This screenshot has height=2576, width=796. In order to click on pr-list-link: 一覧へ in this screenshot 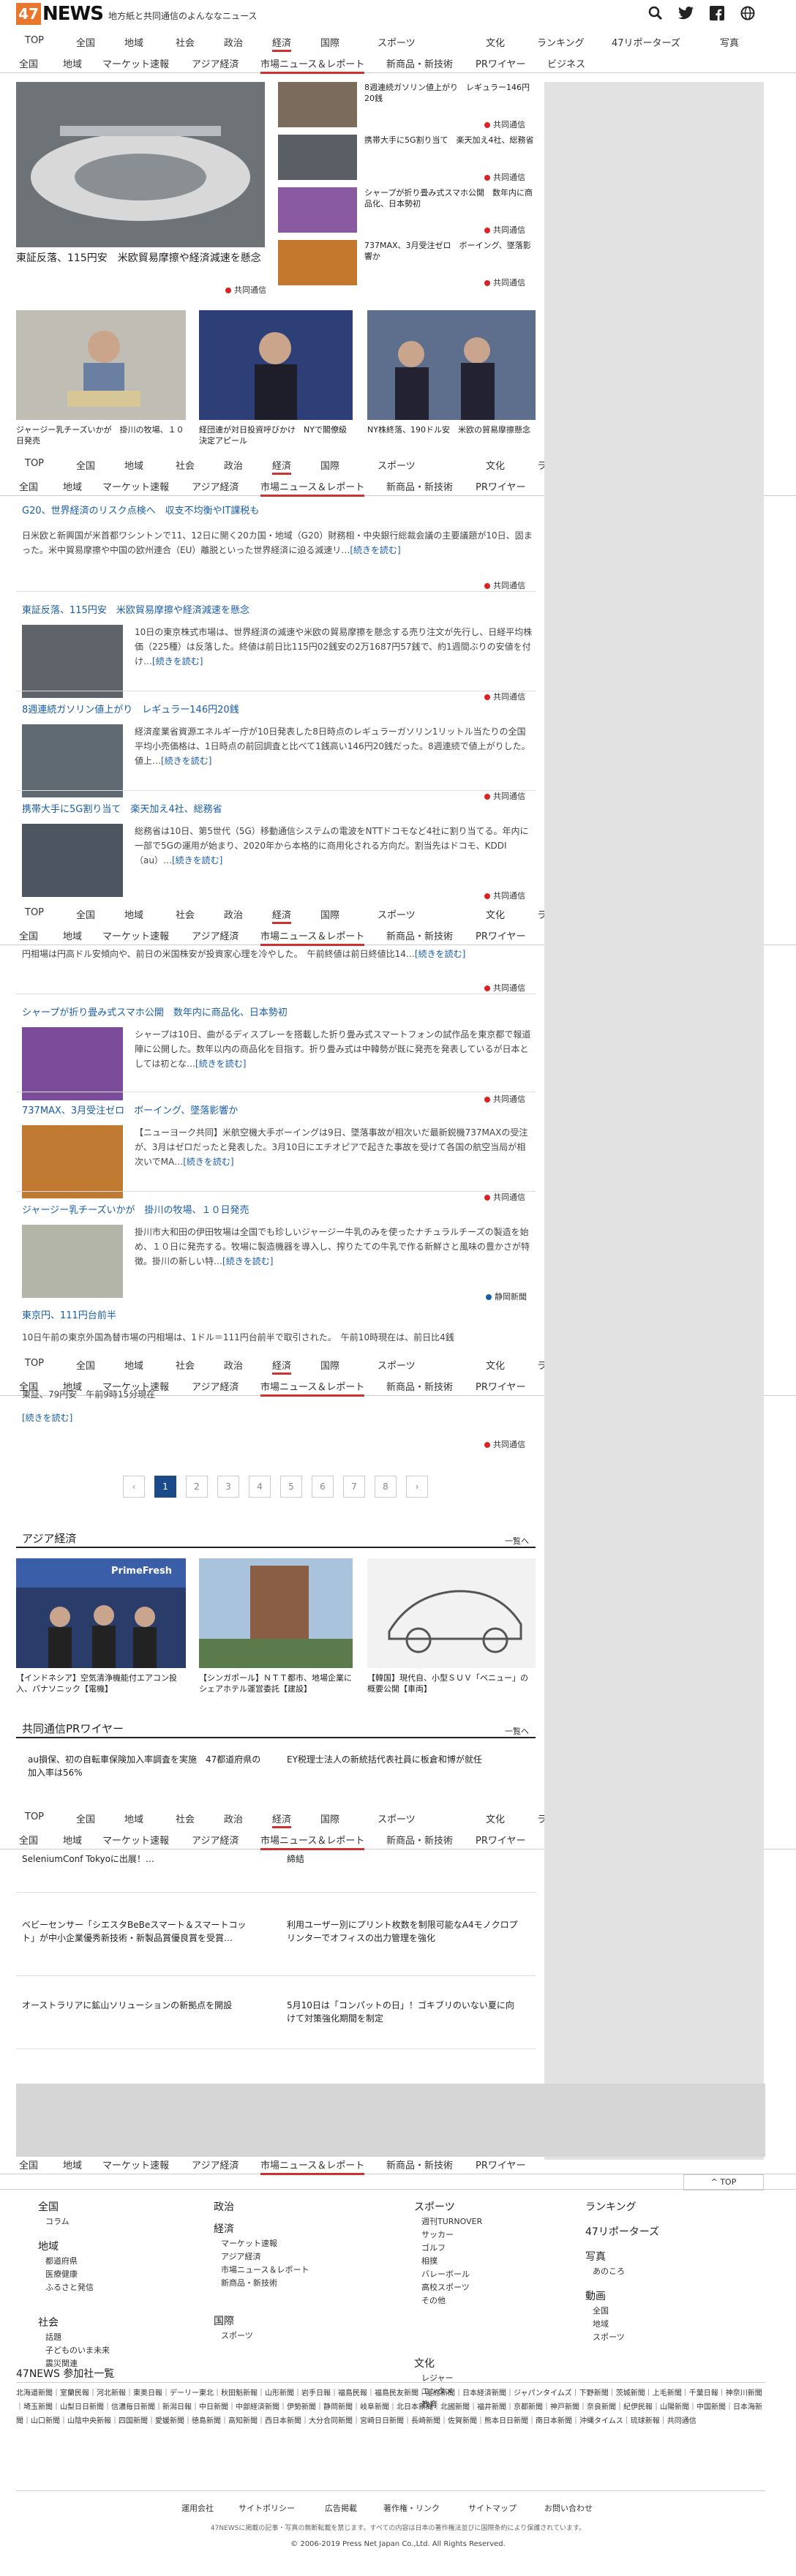, I will do `click(517, 1731)`.